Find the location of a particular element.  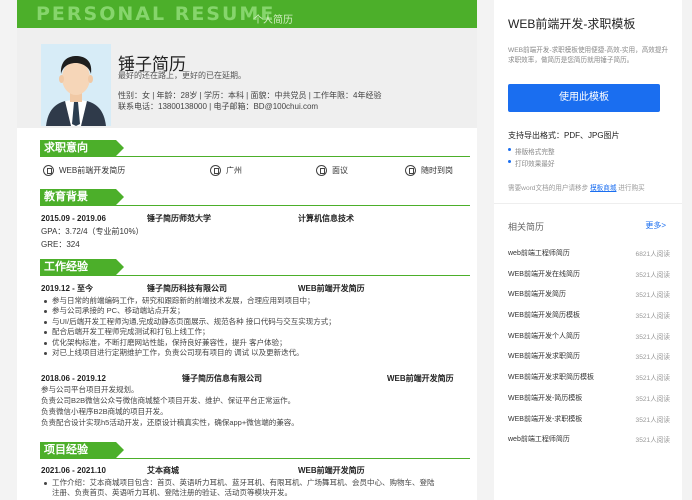

word-doc-note: 需要word文档的用户请移步 模板商城 进行购买 is located at coordinates (576, 187).